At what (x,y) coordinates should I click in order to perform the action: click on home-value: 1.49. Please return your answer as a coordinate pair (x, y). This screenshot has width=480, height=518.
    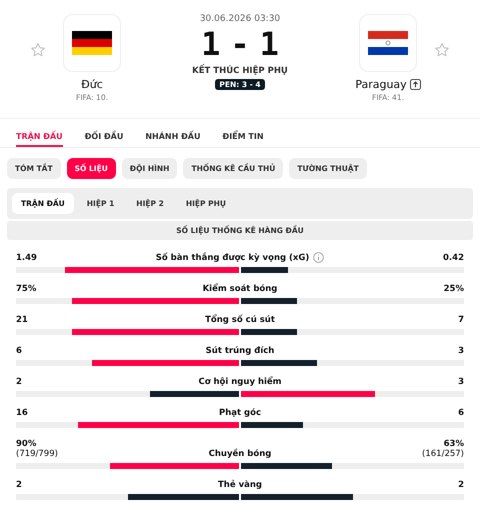
    Looking at the image, I should click on (27, 258).